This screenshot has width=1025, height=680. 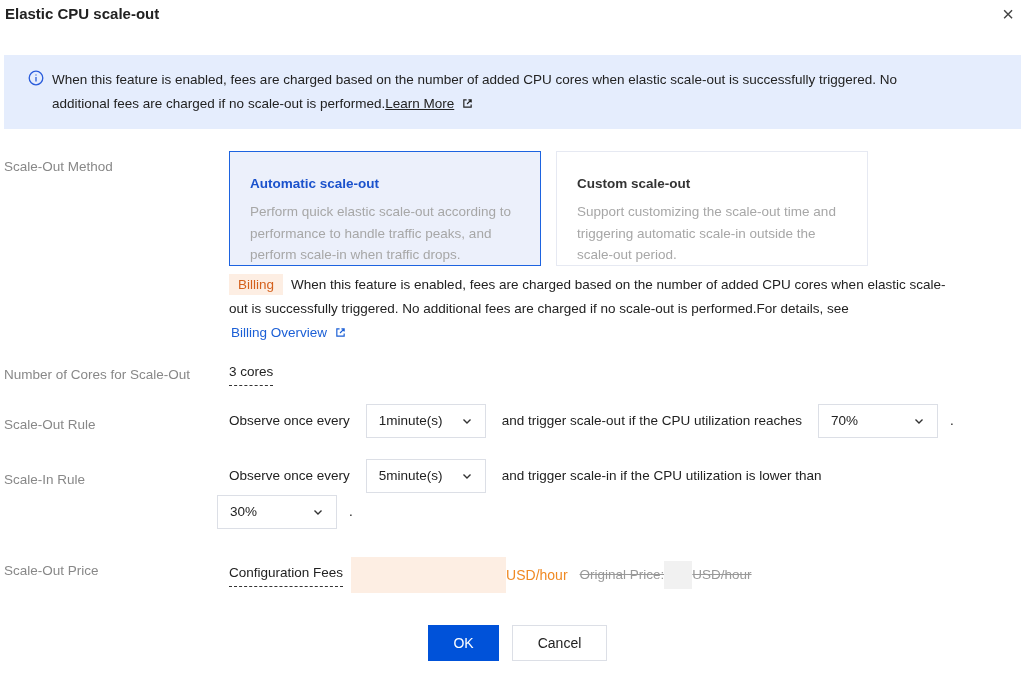 What do you see at coordinates (277, 512) in the screenshot?
I see `threshold-select: 30%` at bounding box center [277, 512].